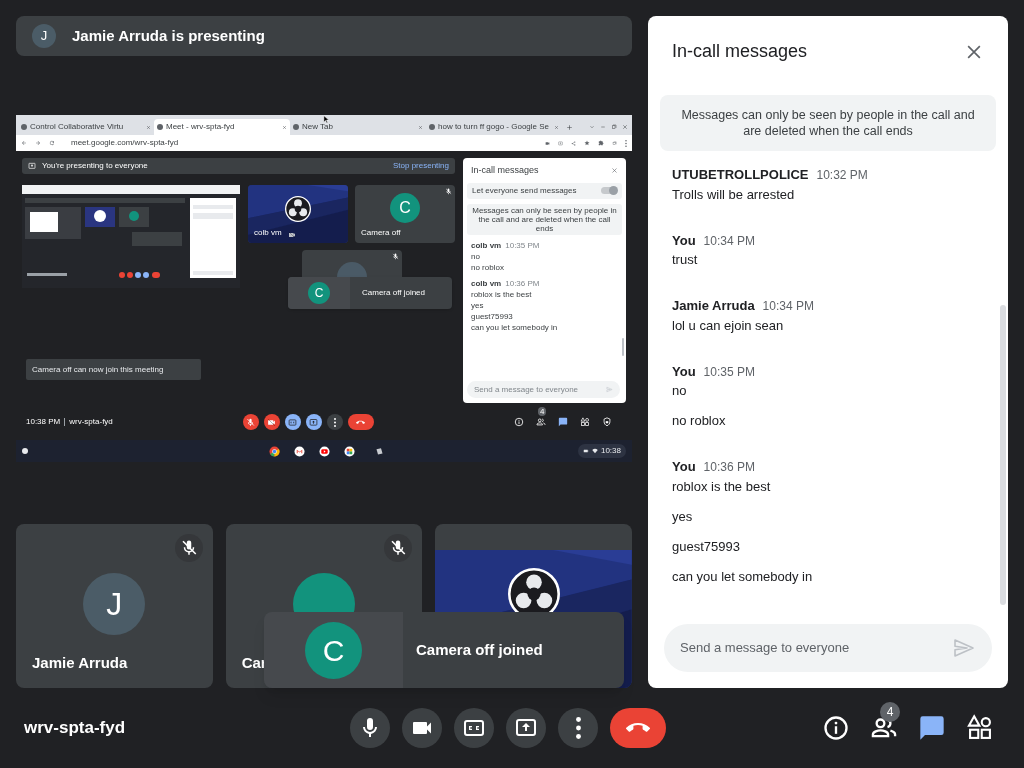 Image resolution: width=1024 pixels, height=768 pixels. I want to click on participant-name: Camera off, so click(381, 233).